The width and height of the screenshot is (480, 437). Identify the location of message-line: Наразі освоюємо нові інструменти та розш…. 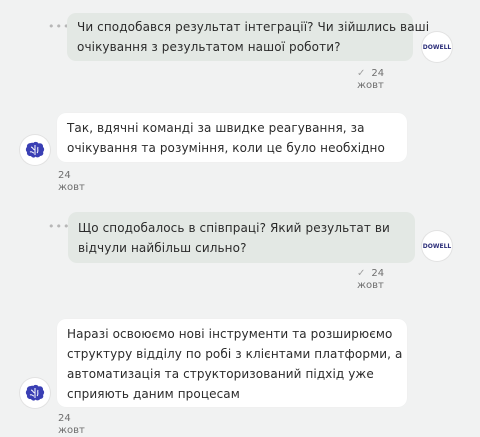
(230, 334).